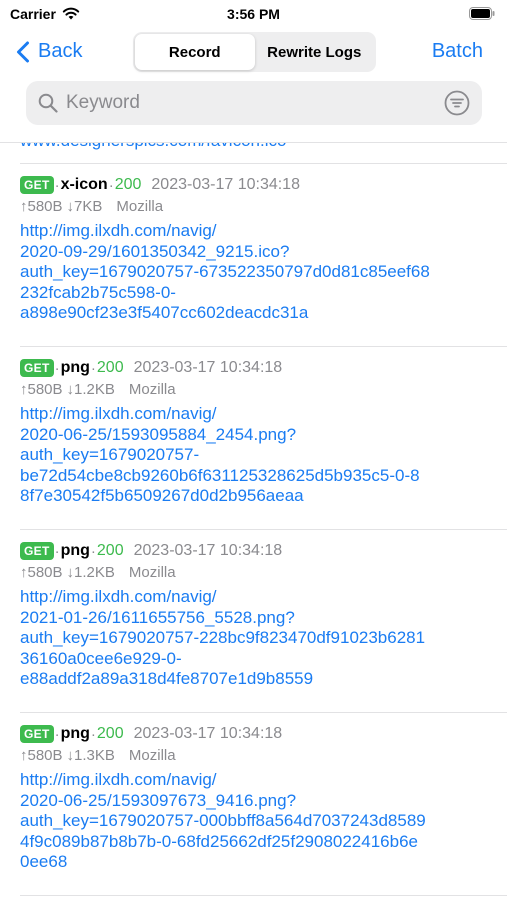 This screenshot has width=507, height=900. I want to click on record-meta: ↑580B ↓7KB Mozilla, so click(93, 206).